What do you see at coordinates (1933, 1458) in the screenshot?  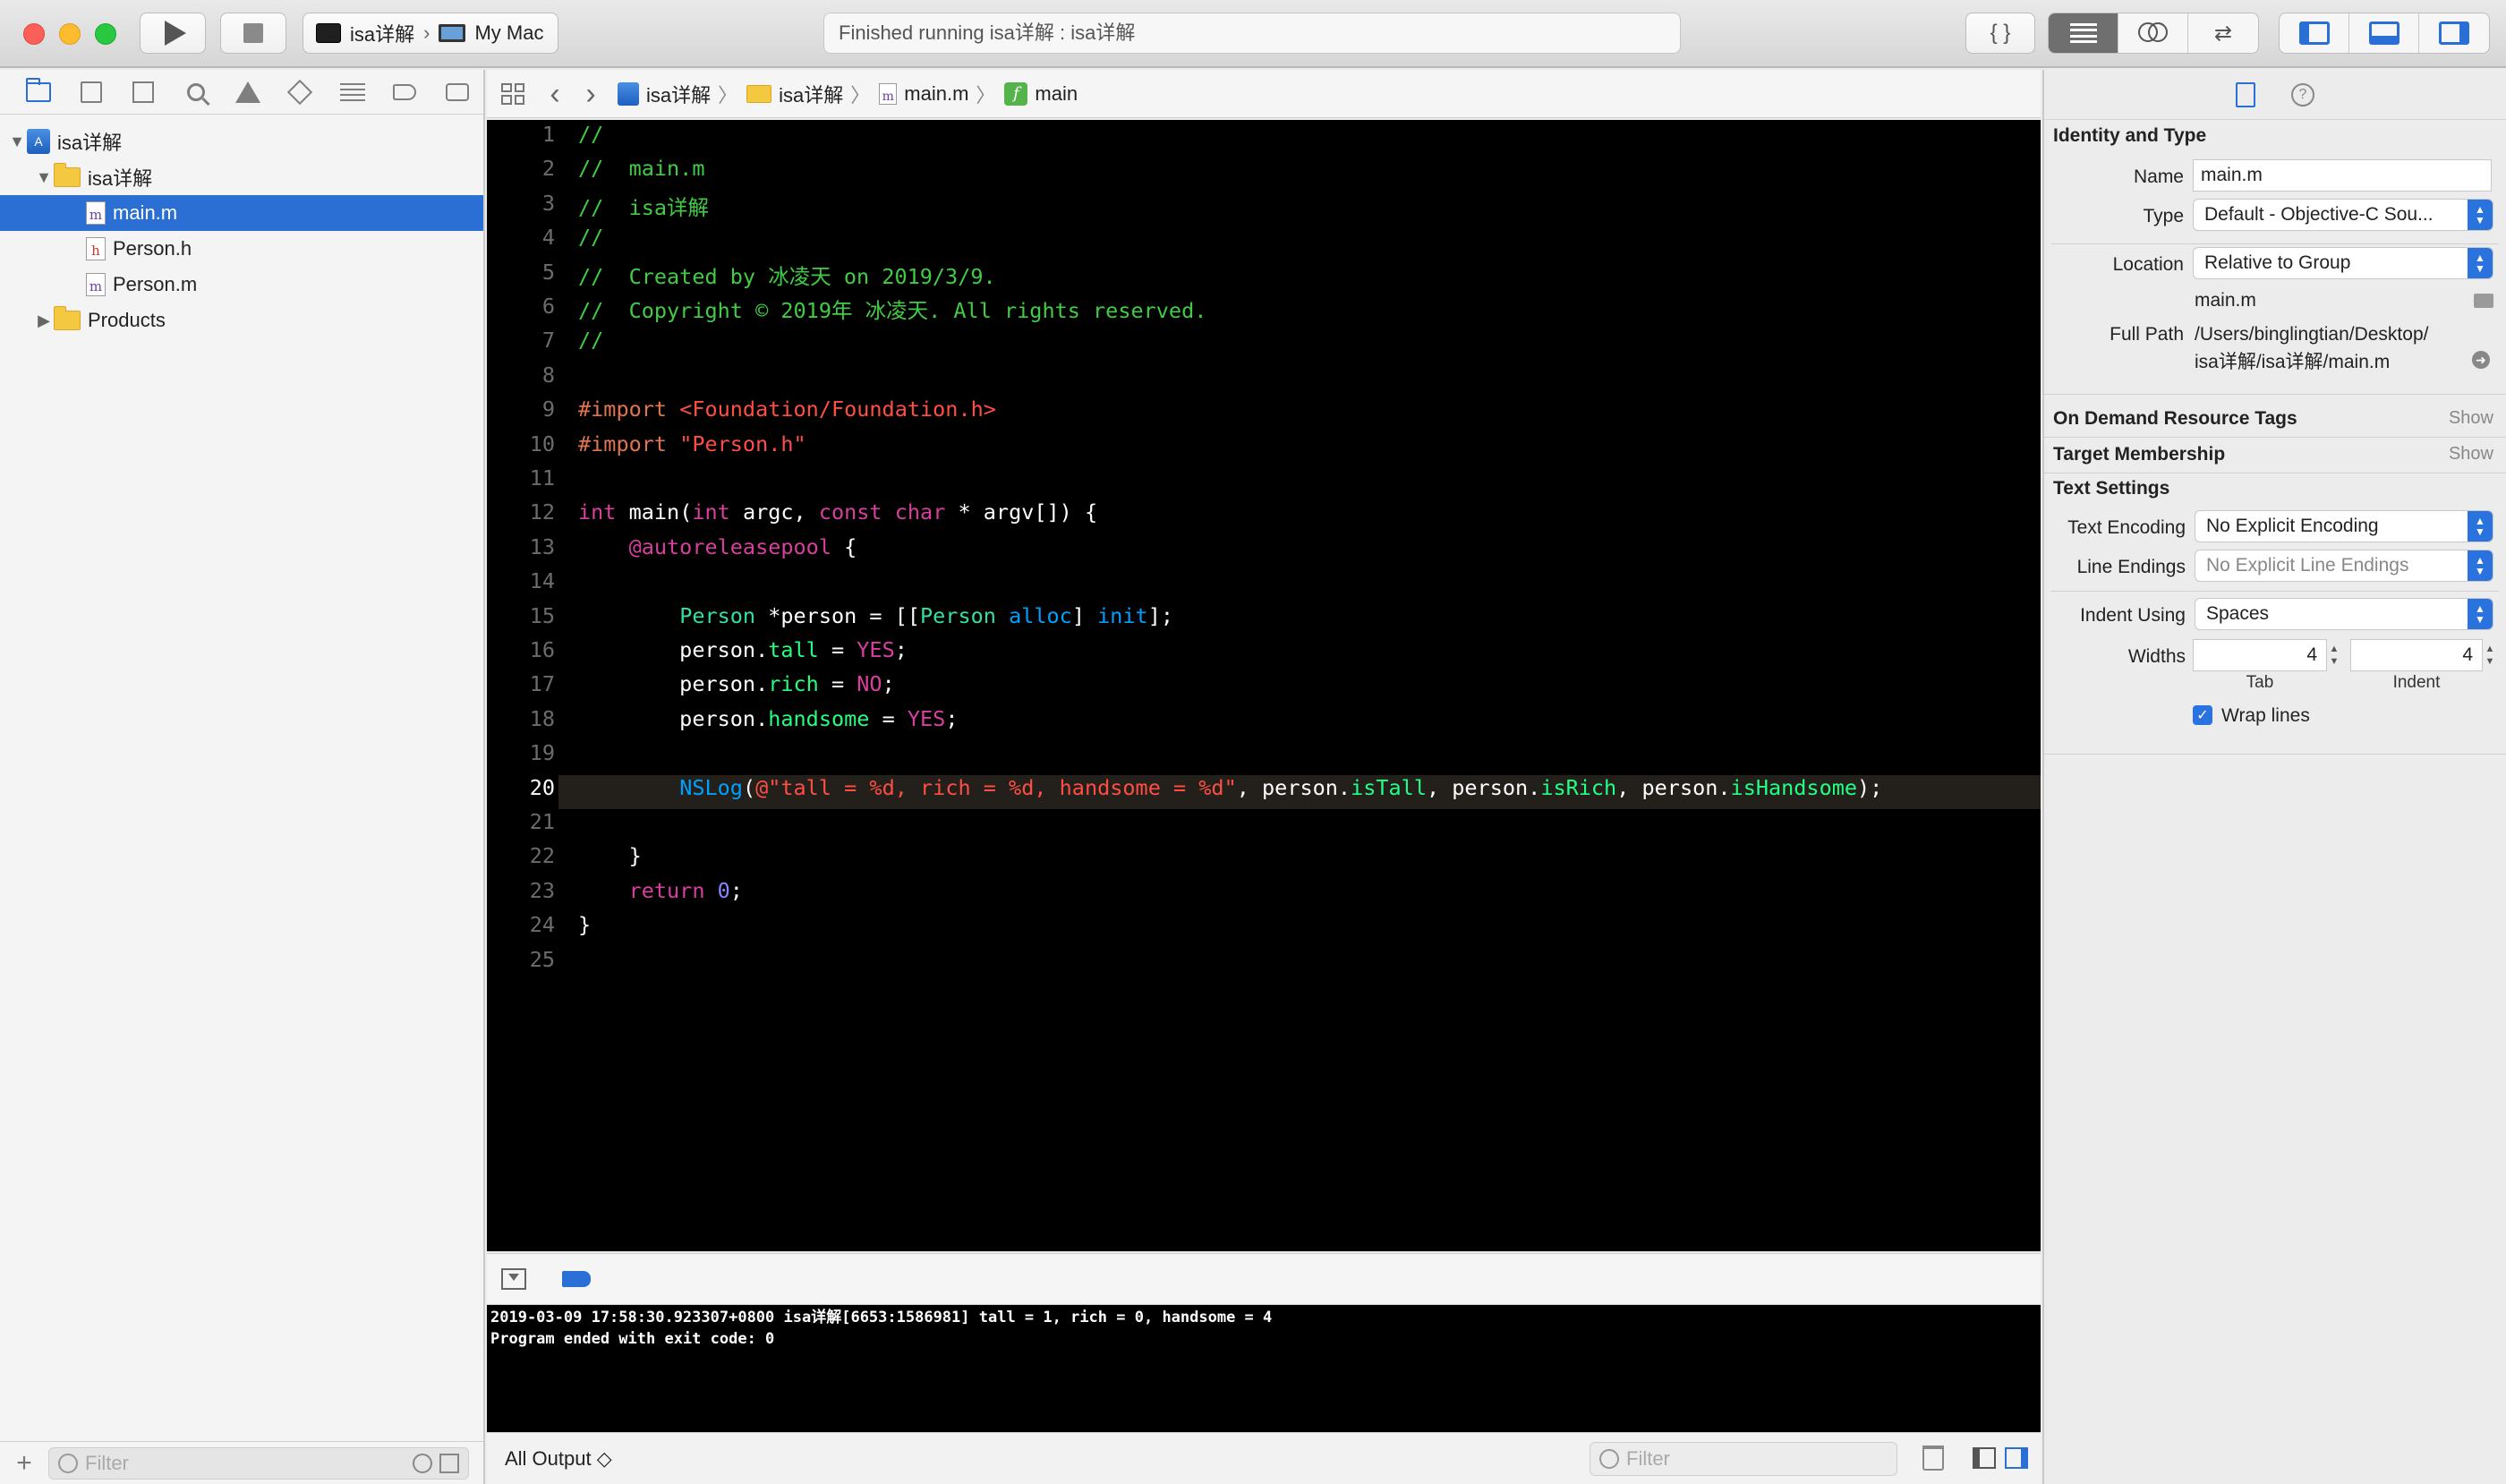 I see `trash-icon` at bounding box center [1933, 1458].